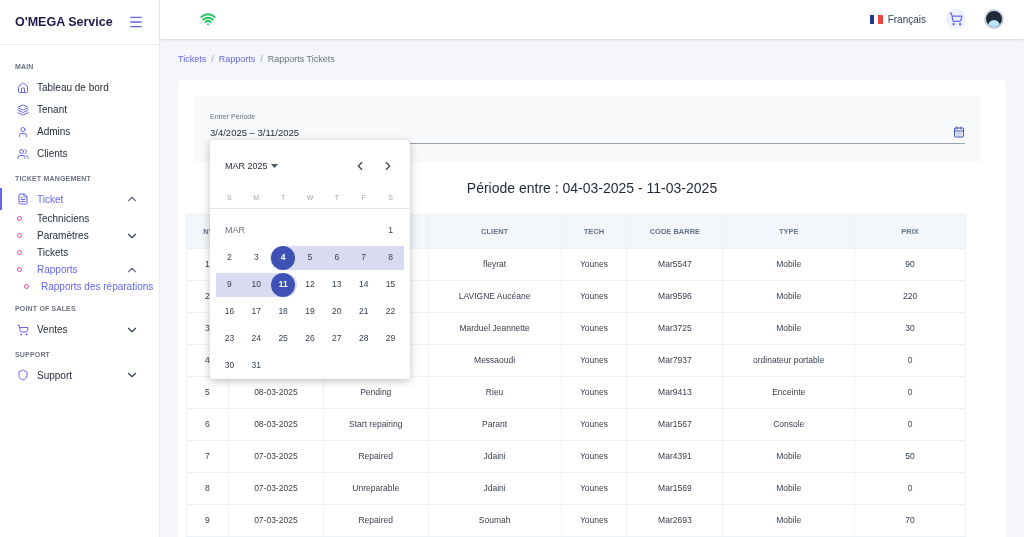  What do you see at coordinates (390, 257) in the screenshot?
I see `calendar-day: 8` at bounding box center [390, 257].